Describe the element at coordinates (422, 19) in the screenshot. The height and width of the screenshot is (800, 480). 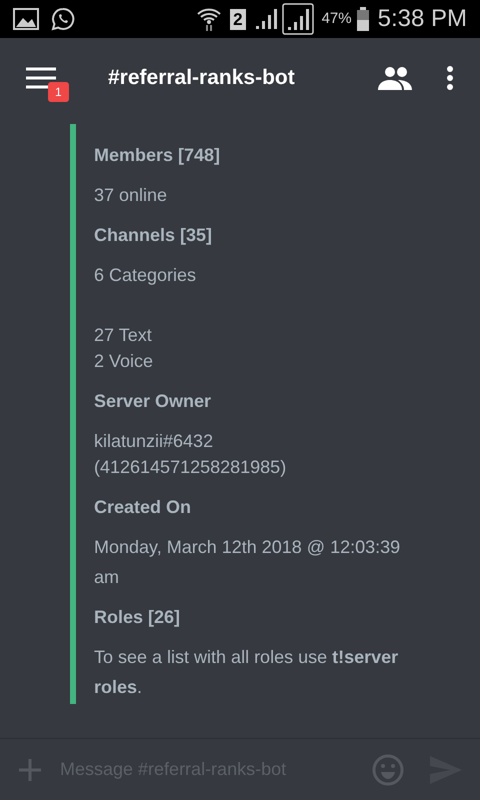
I see `clock: 5:38 PM` at that location.